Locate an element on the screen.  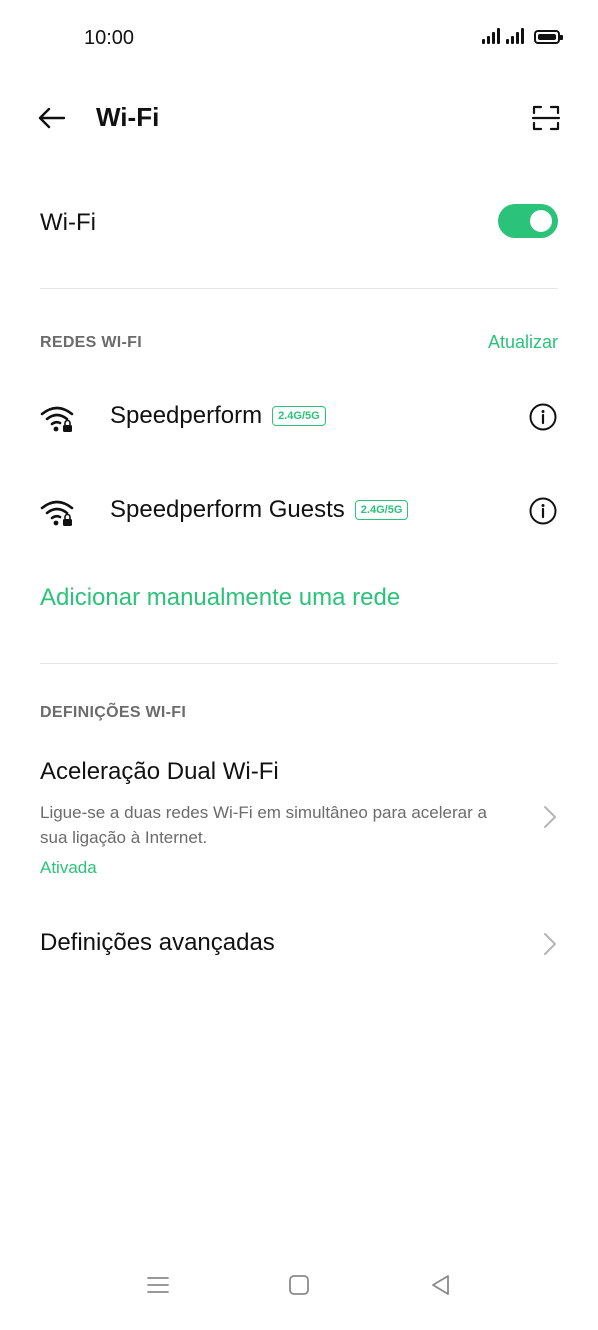
back-button is located at coordinates (52, 118).